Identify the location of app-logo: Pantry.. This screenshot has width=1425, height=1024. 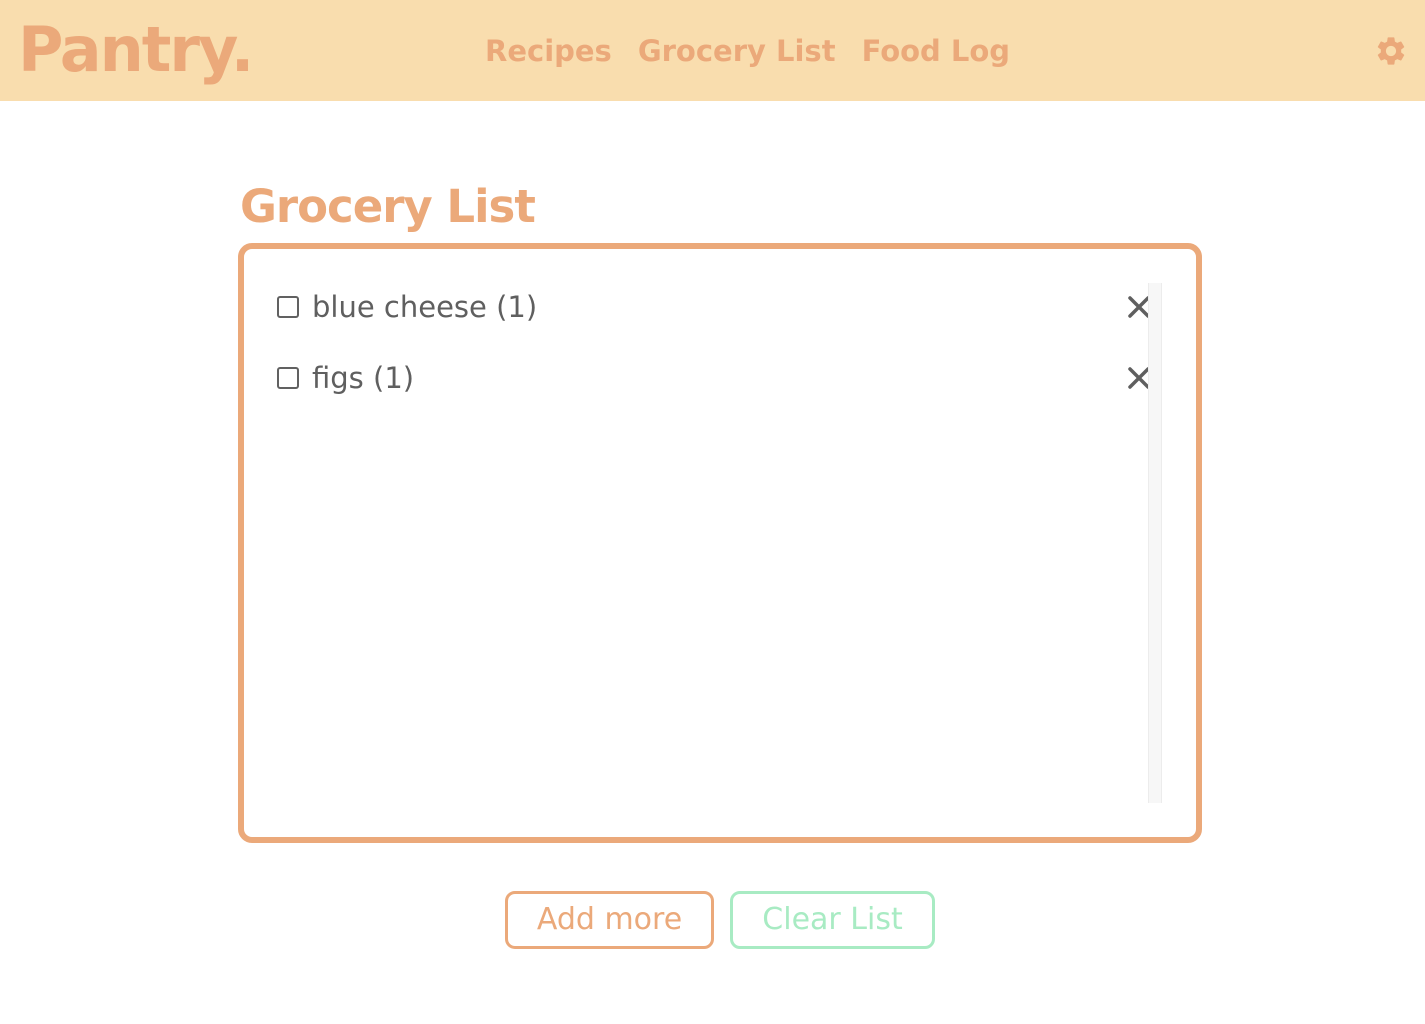
(136, 50).